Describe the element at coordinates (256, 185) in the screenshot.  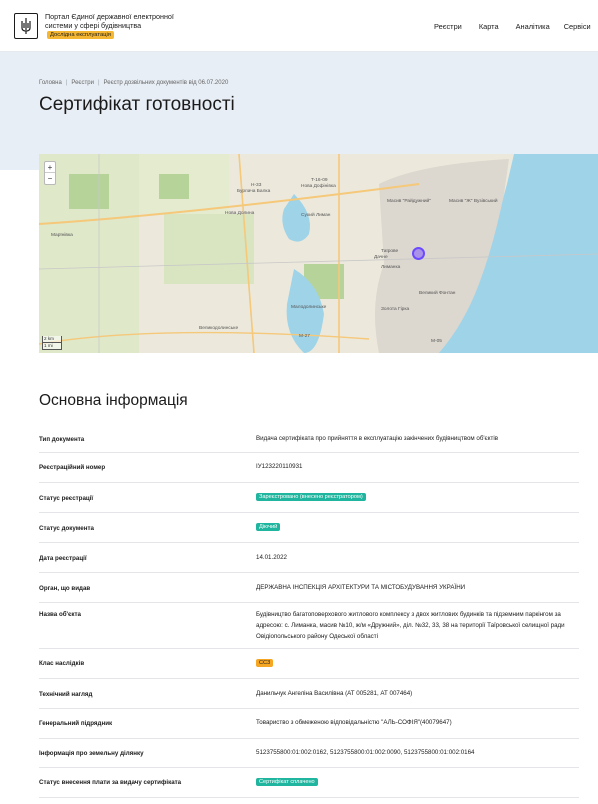
I see `road-label: H-33` at that location.